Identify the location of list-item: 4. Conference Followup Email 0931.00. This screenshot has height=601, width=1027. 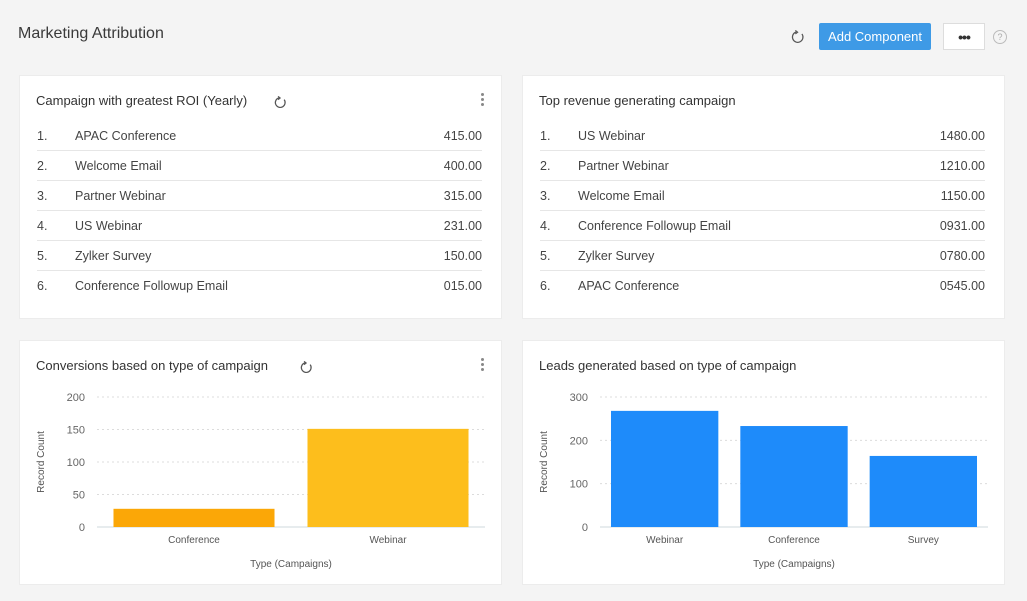
(762, 226).